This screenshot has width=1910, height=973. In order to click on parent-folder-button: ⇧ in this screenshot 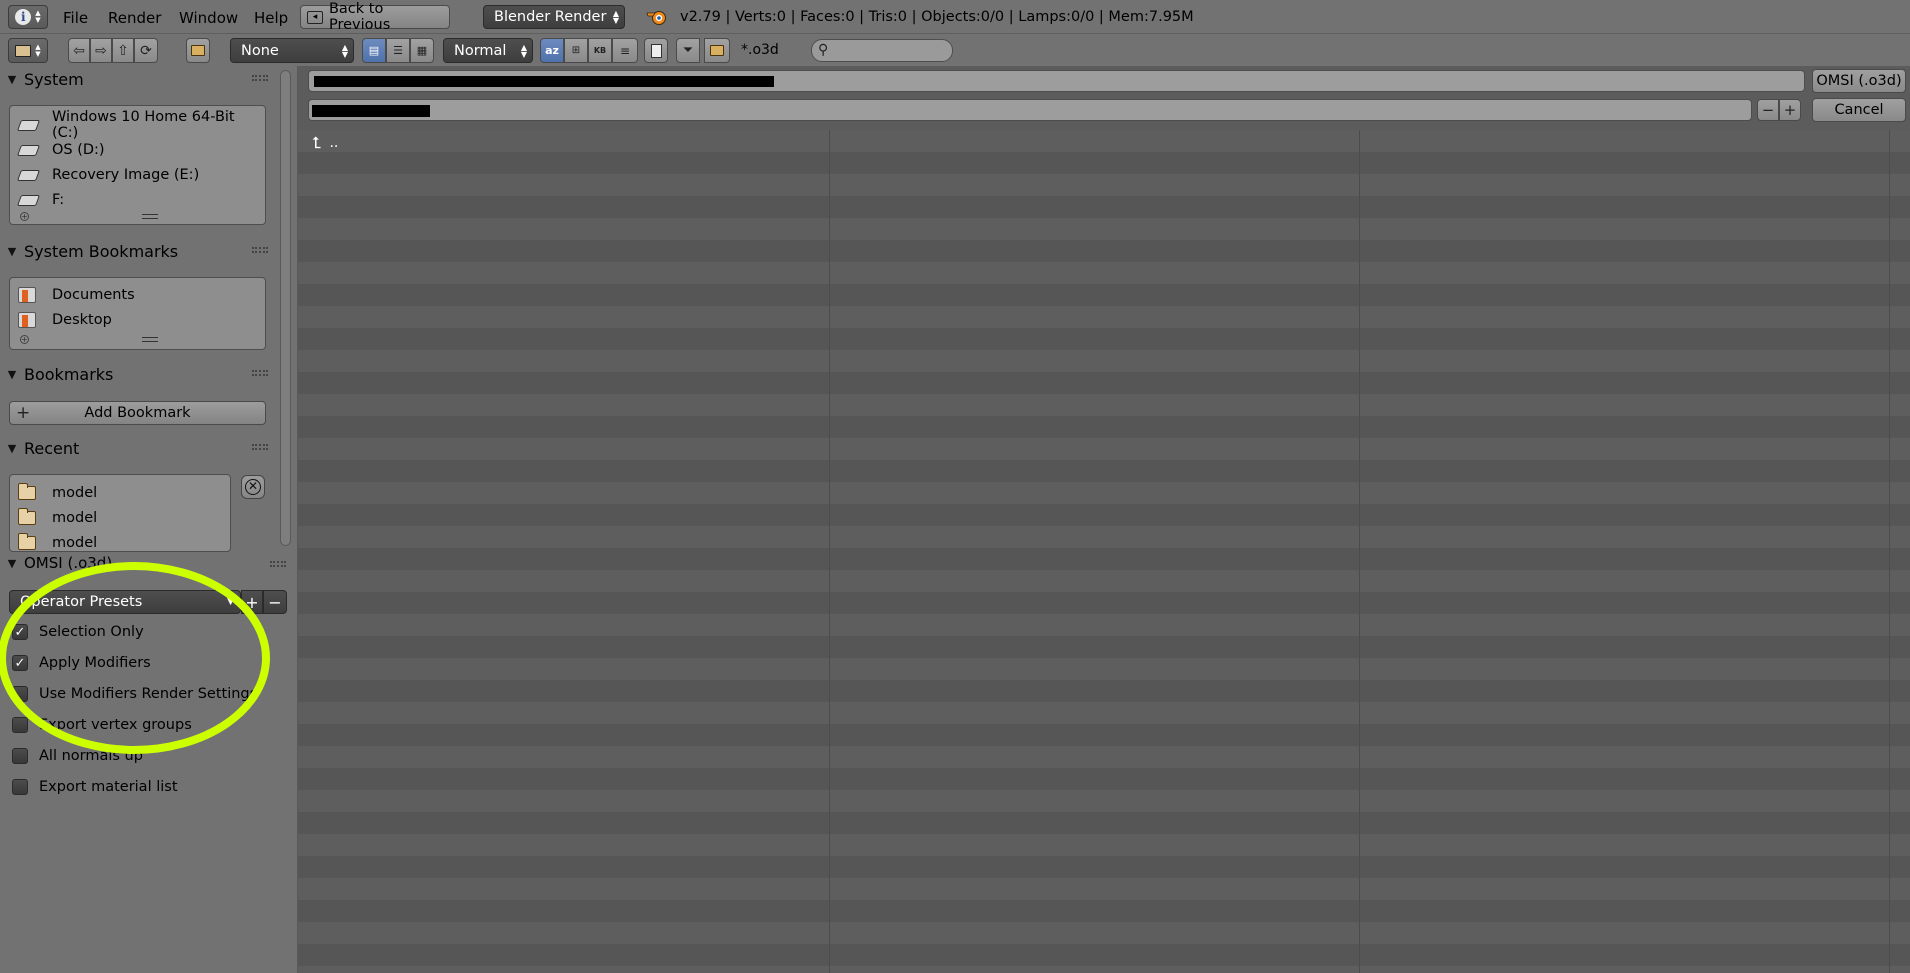, I will do `click(123, 50)`.